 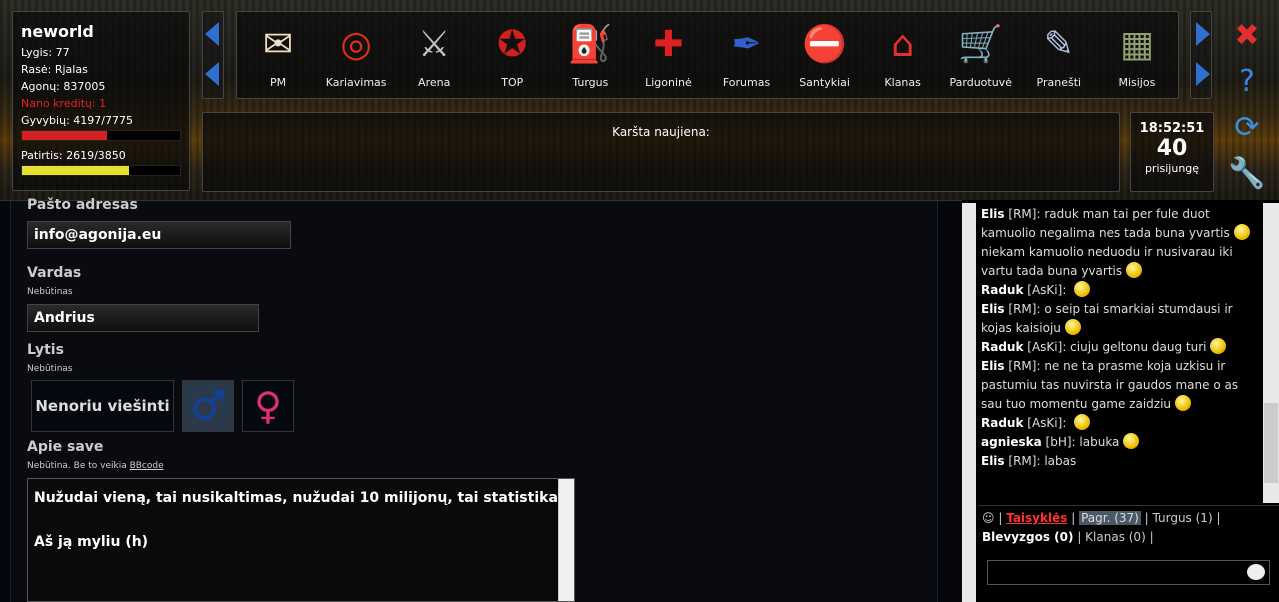 I want to click on exp-bar, so click(x=101, y=170).